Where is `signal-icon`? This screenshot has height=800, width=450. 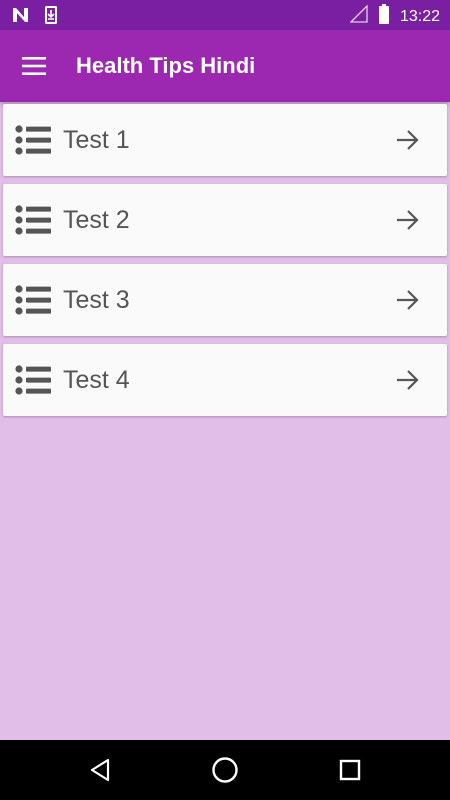
signal-icon is located at coordinates (358, 16).